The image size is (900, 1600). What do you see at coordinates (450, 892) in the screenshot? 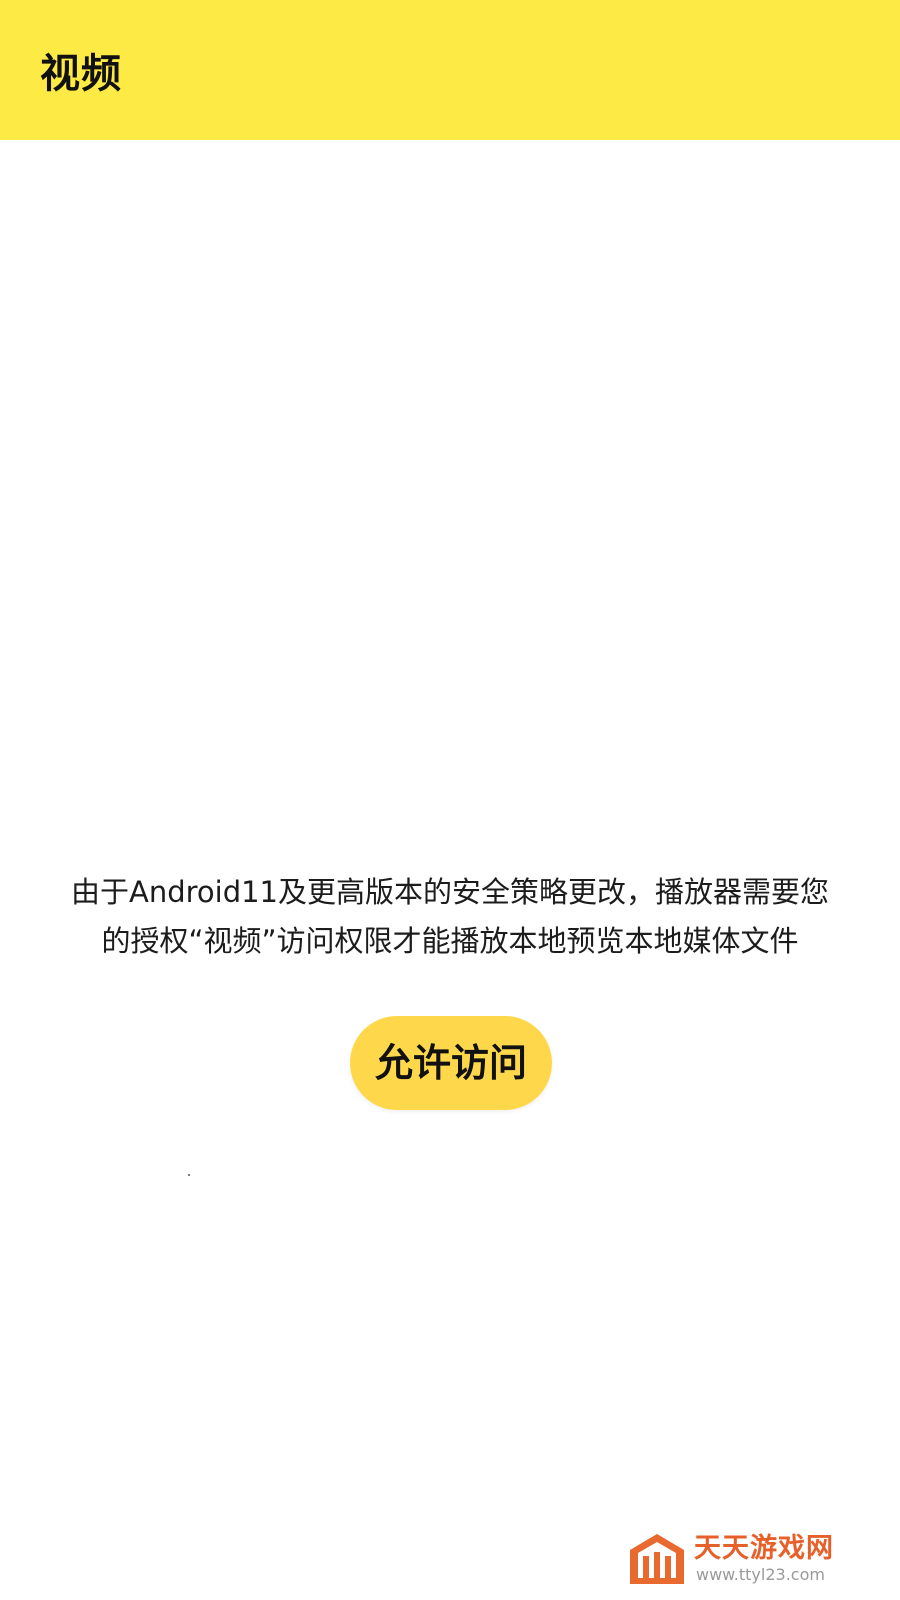
I see `permission-message-line-1: 由于Android11及更高版本的安全策略更改，播放器需要您` at bounding box center [450, 892].